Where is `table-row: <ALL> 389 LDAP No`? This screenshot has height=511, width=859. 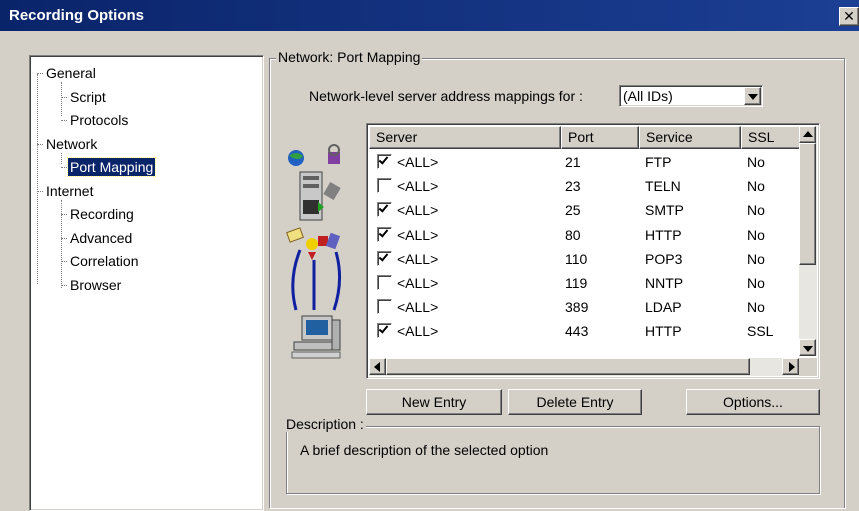
table-row: <ALL> 389 LDAP No is located at coordinates (584, 307).